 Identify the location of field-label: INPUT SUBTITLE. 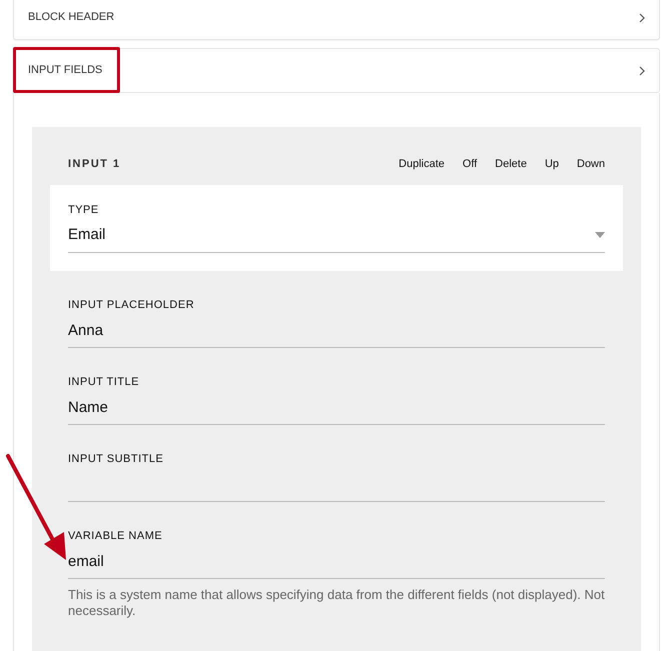
(116, 459).